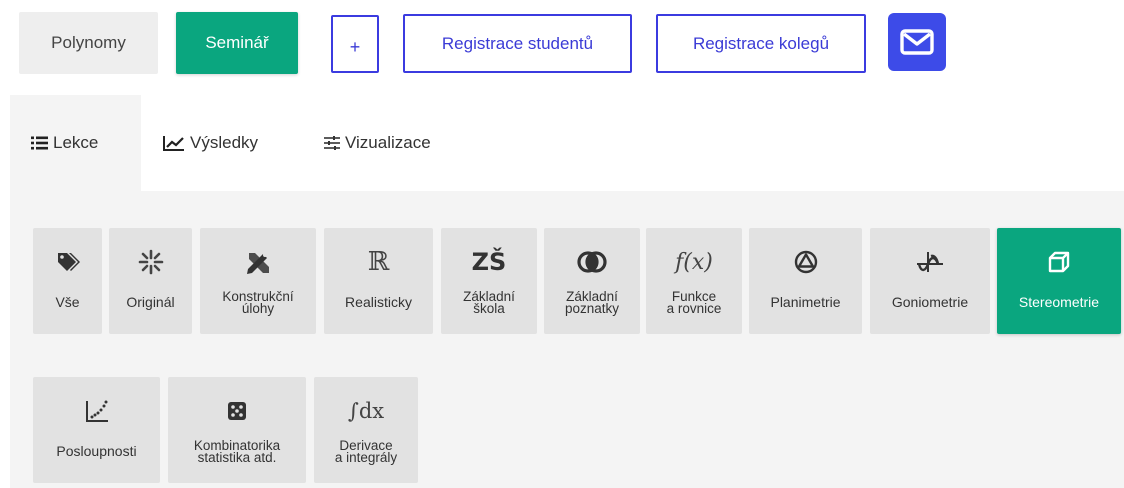 Image resolution: width=1124 pixels, height=488 pixels. I want to click on sliders-icon, so click(332, 143).